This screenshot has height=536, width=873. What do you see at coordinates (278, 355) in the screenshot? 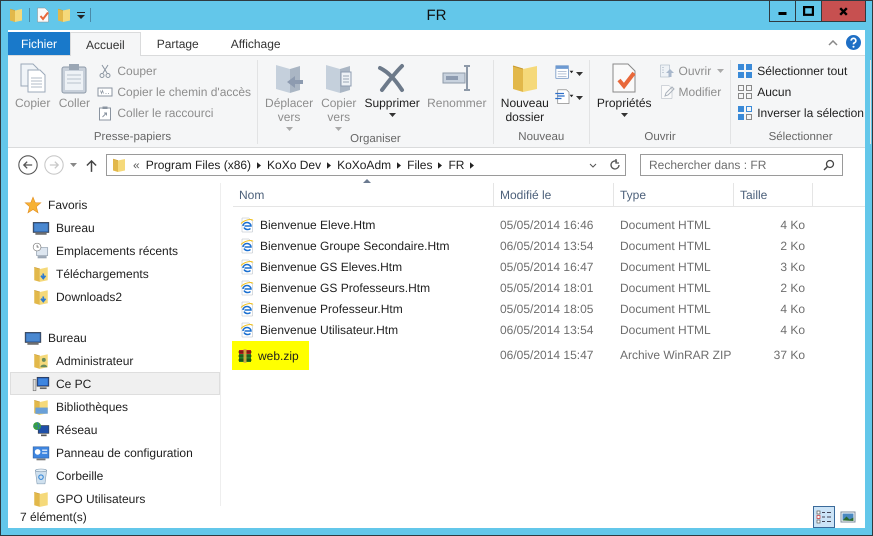
I see `file-name: web.zip` at bounding box center [278, 355].